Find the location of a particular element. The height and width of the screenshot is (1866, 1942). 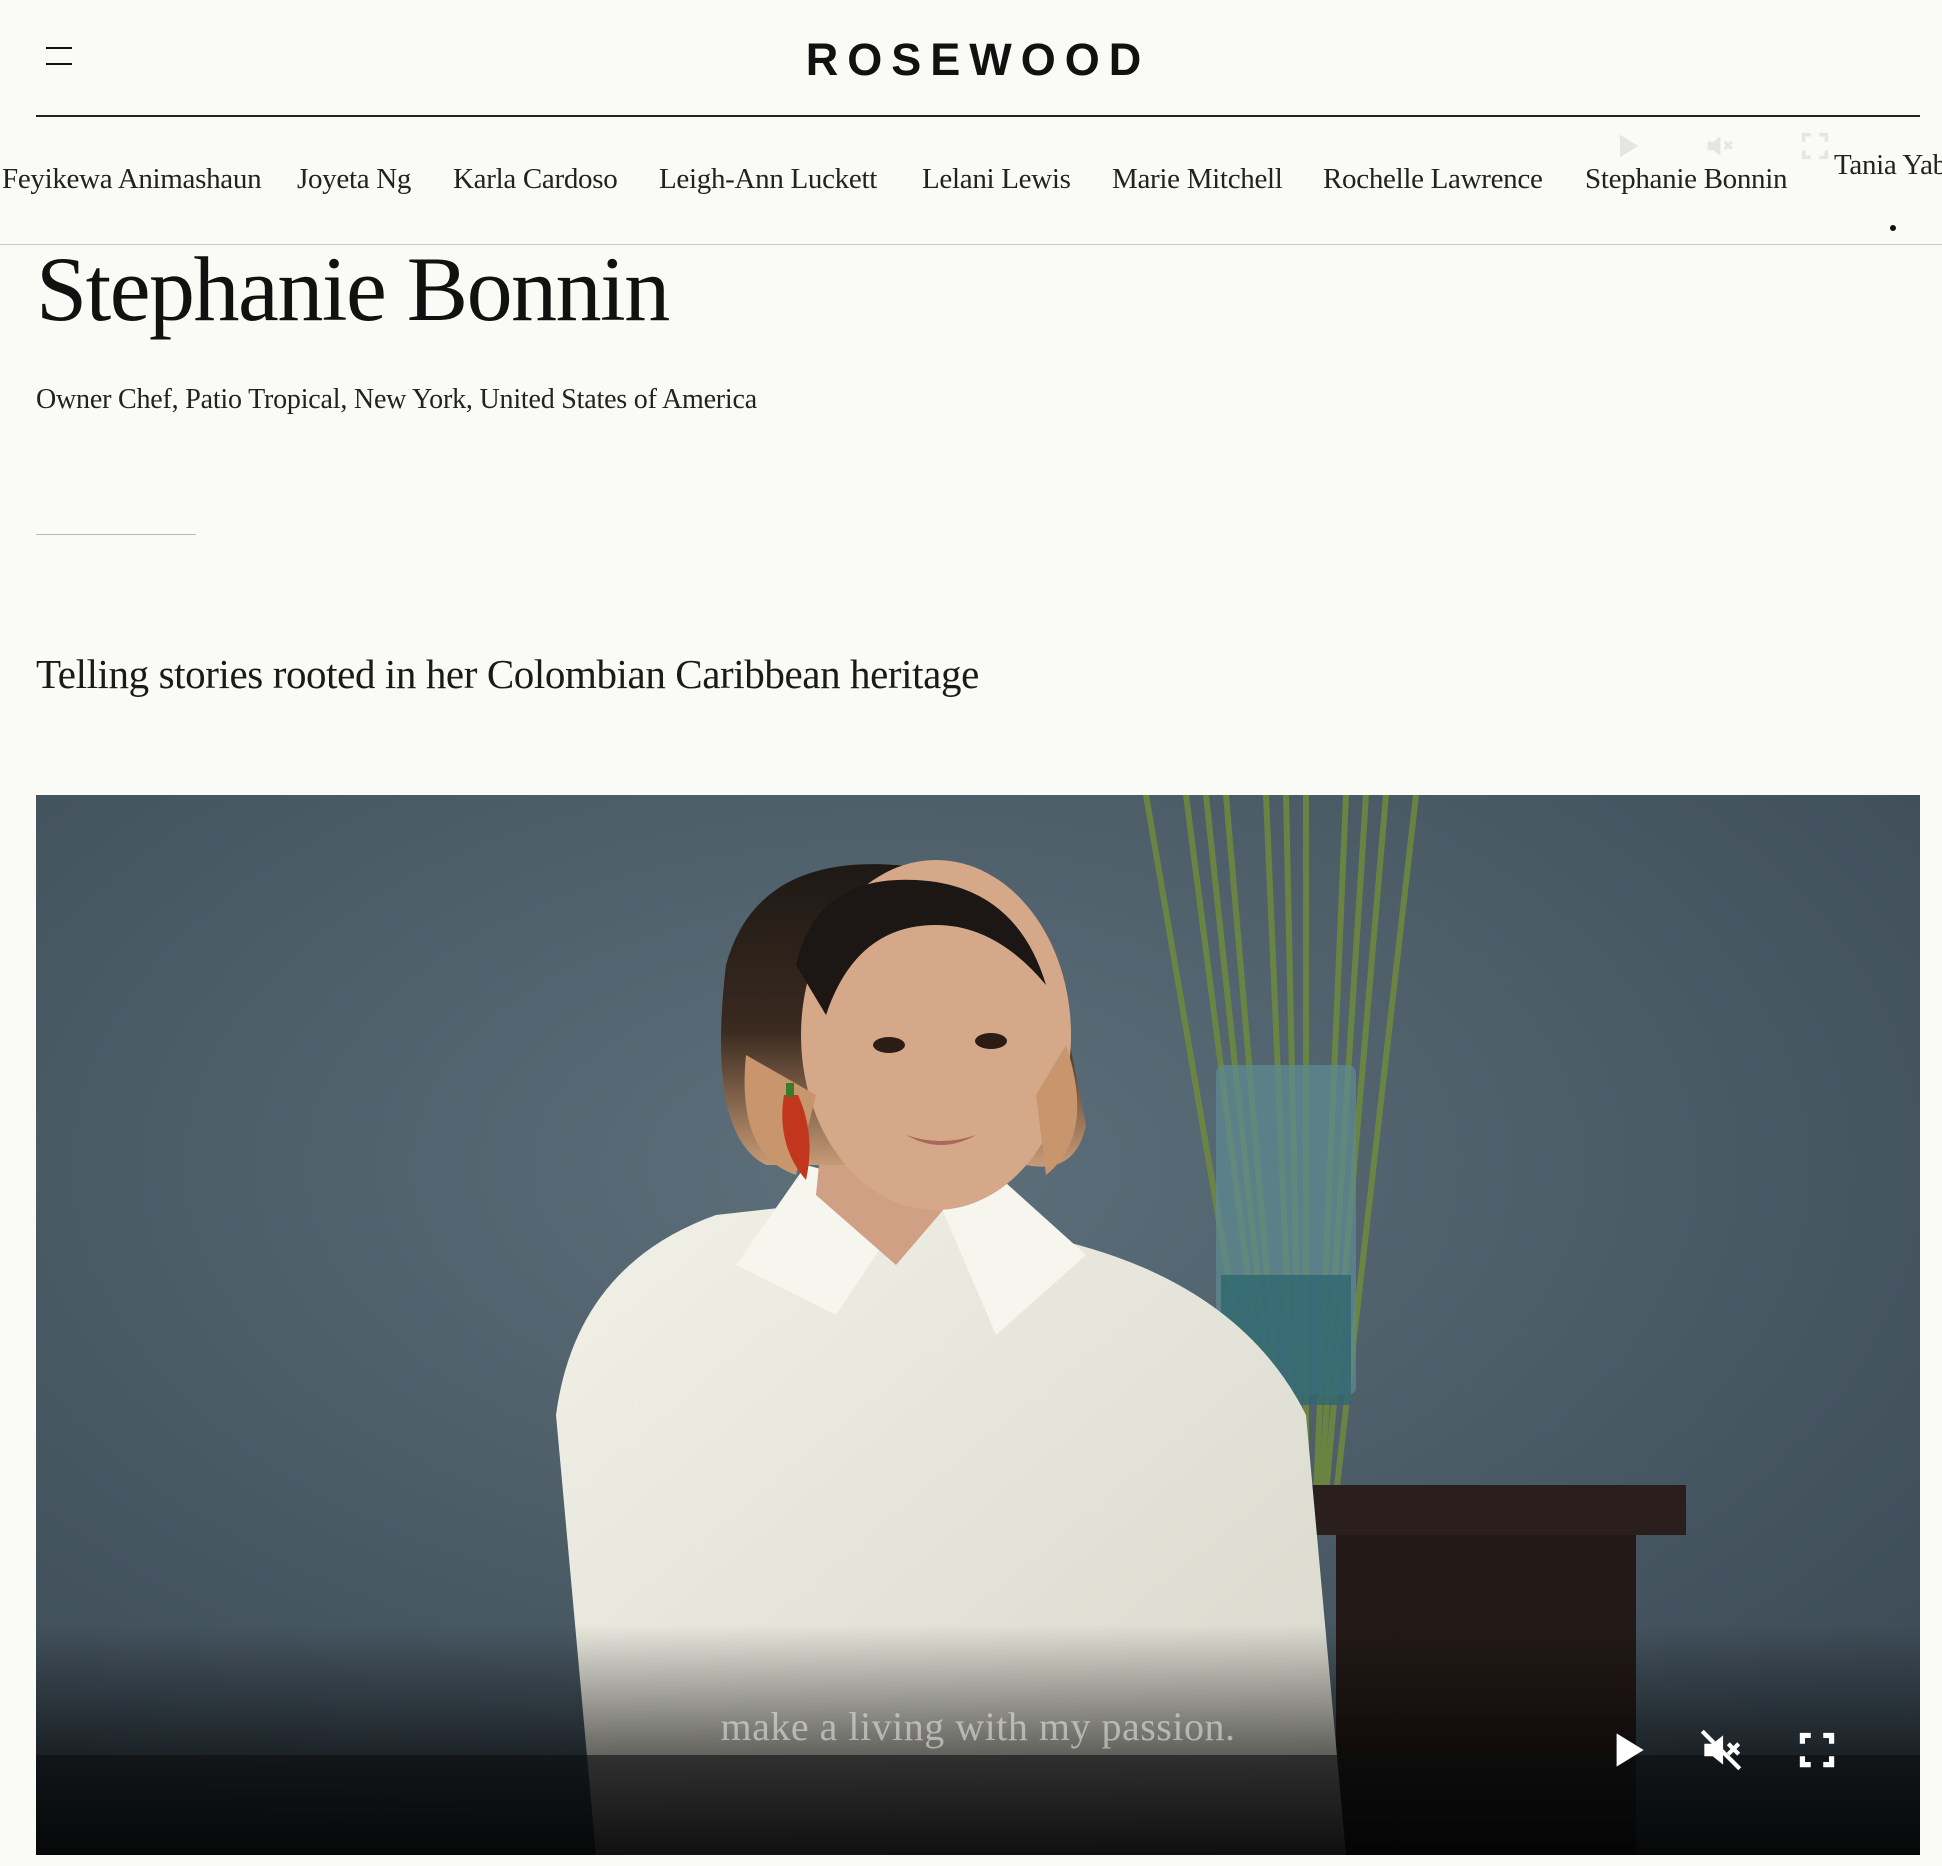

site-logo: ROSEWOOD is located at coordinates (971, 60).